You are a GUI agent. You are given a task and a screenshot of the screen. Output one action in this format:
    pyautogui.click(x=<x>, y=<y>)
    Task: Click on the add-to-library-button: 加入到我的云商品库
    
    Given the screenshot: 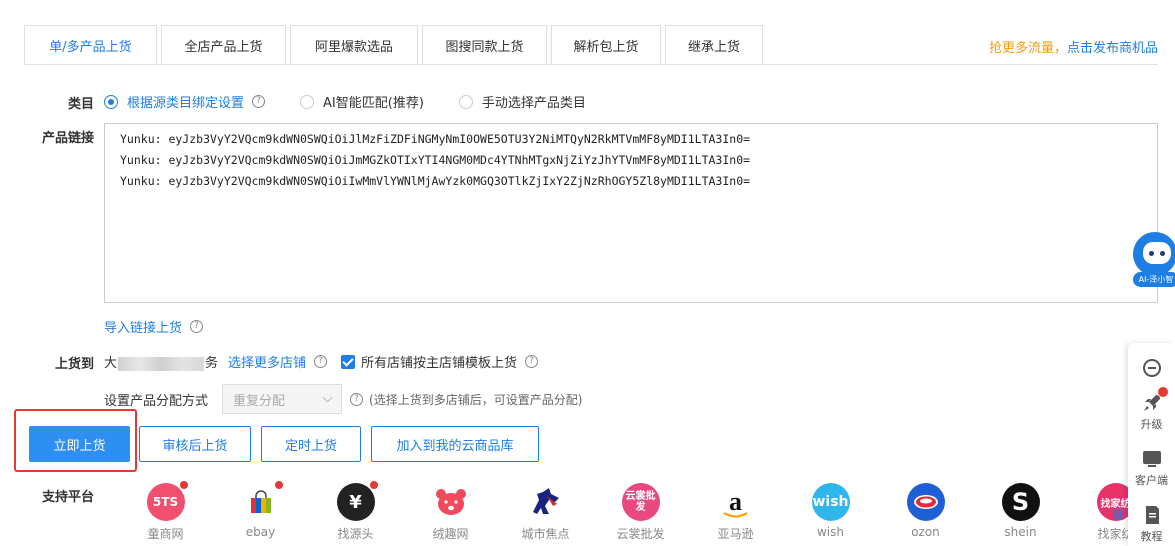 What is the action you would take?
    pyautogui.click(x=455, y=444)
    